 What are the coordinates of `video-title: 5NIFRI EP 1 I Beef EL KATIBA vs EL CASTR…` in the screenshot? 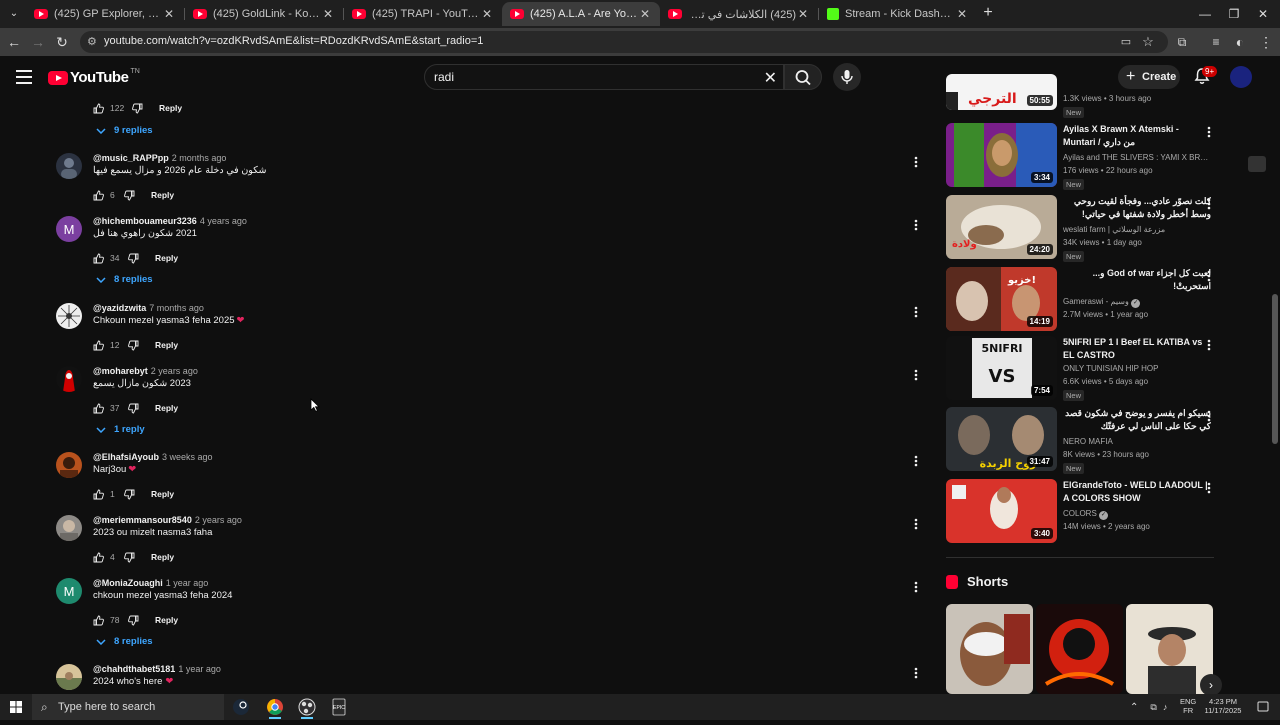 It's located at (1137, 348).